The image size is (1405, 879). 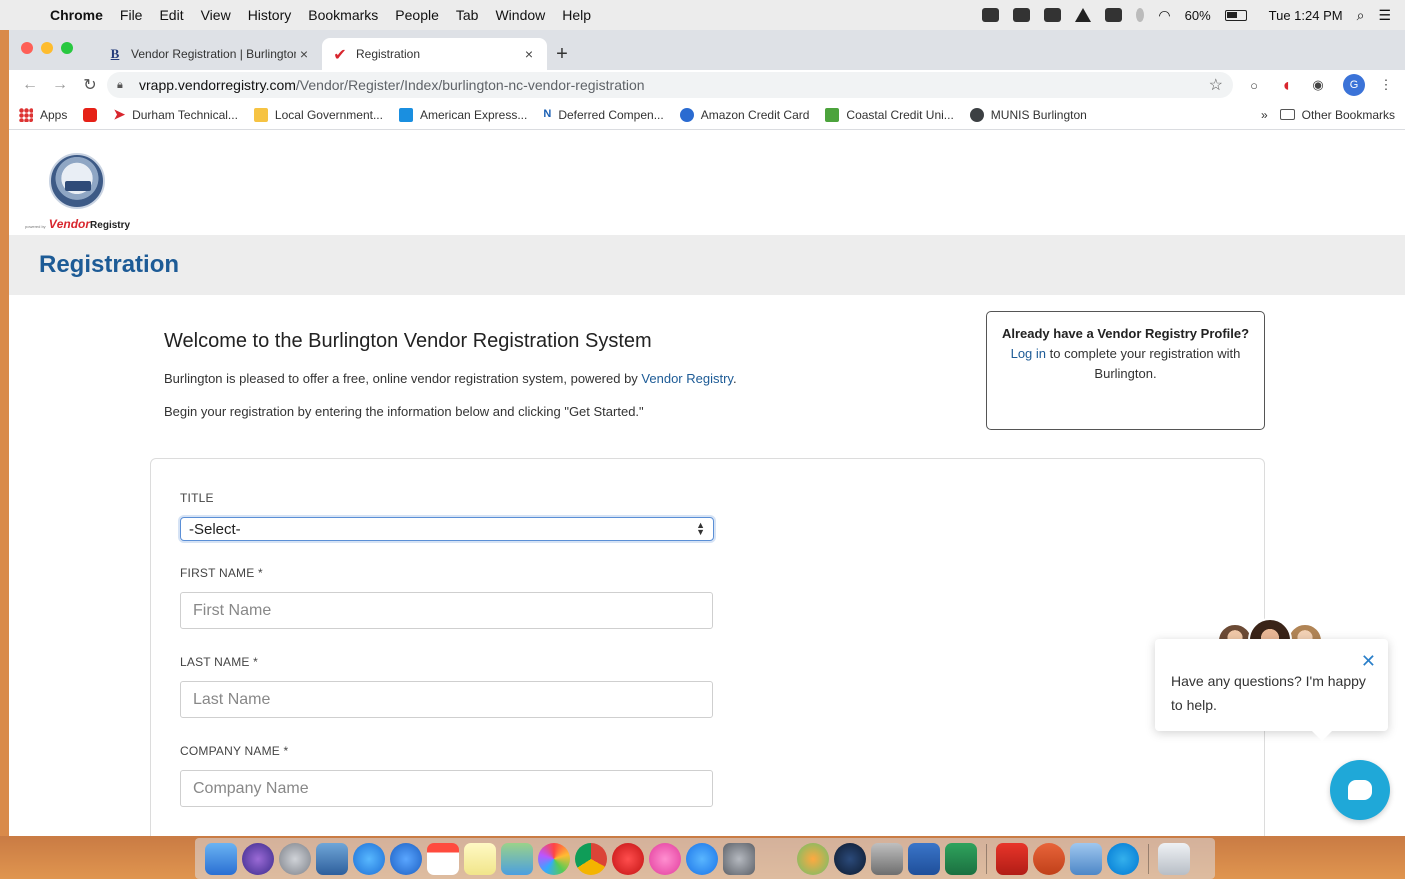 What do you see at coordinates (434, 54) in the screenshot?
I see `tab-registration: ✔ Registration ×` at bounding box center [434, 54].